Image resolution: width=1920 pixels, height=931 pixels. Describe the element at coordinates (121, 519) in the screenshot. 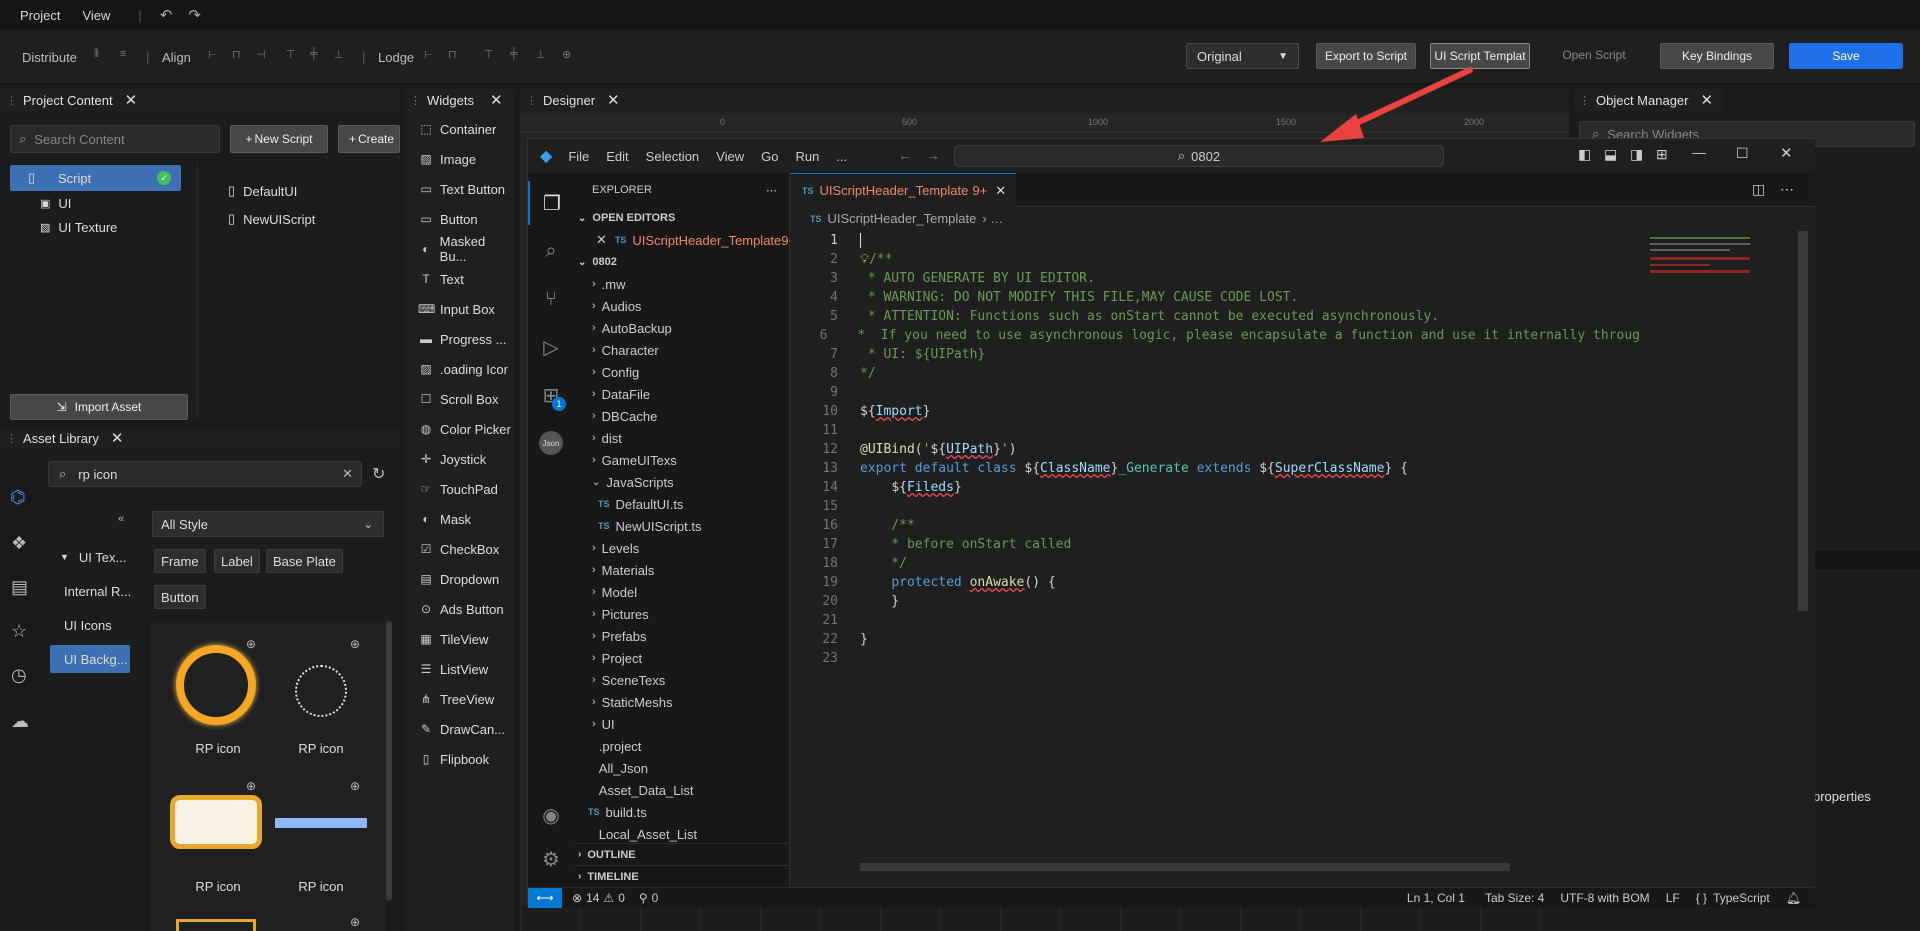

I see `collapse-icon: «` at that location.